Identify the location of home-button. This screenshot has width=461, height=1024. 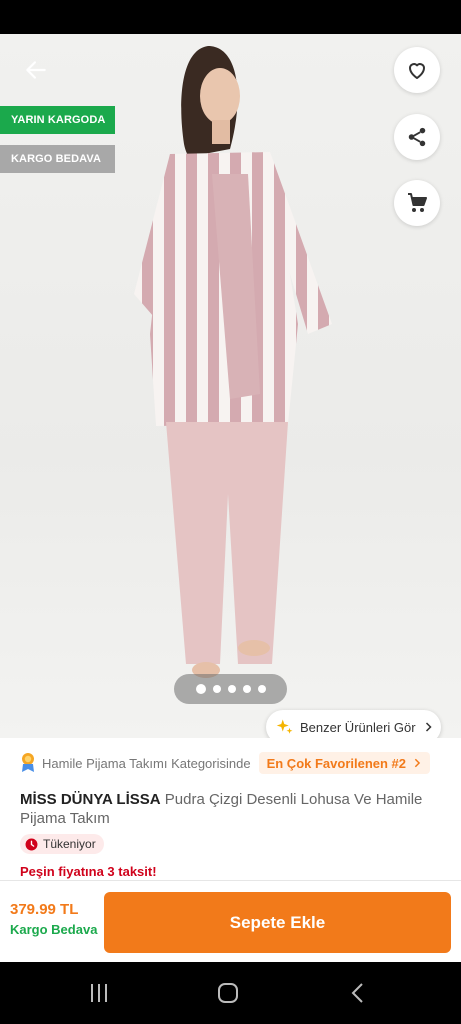
(228, 993).